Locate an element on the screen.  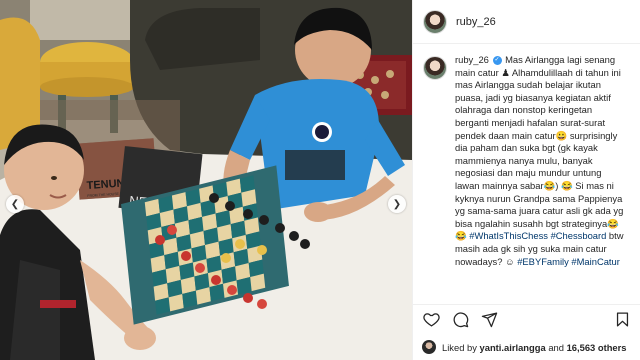
hashtag-link: #MainCatur is located at coordinates (595, 261).